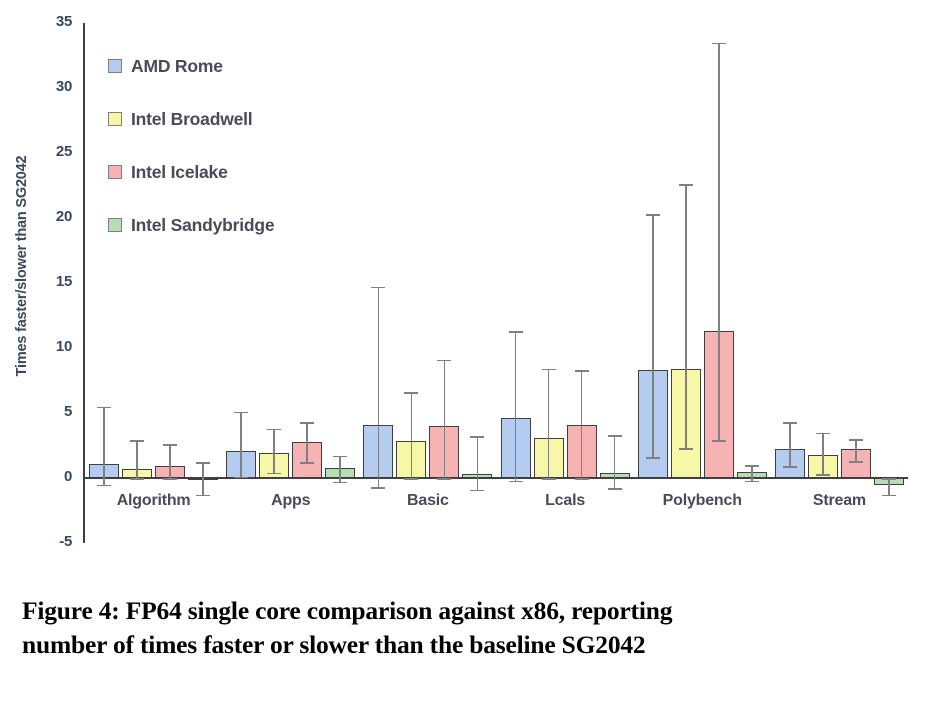 This screenshot has height=707, width=932. What do you see at coordinates (67, 411) in the screenshot?
I see `y-axis-tick-label: 5` at bounding box center [67, 411].